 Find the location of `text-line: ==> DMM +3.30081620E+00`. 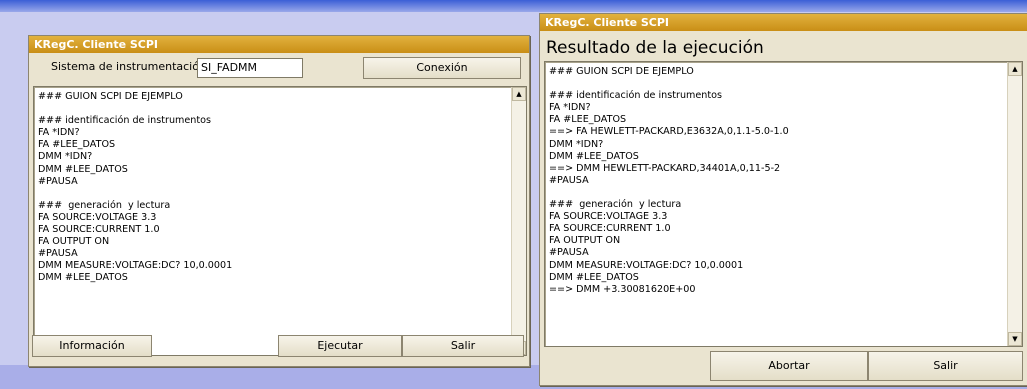

text-line: ==> DMM +3.30081620E+00 is located at coordinates (622, 289).